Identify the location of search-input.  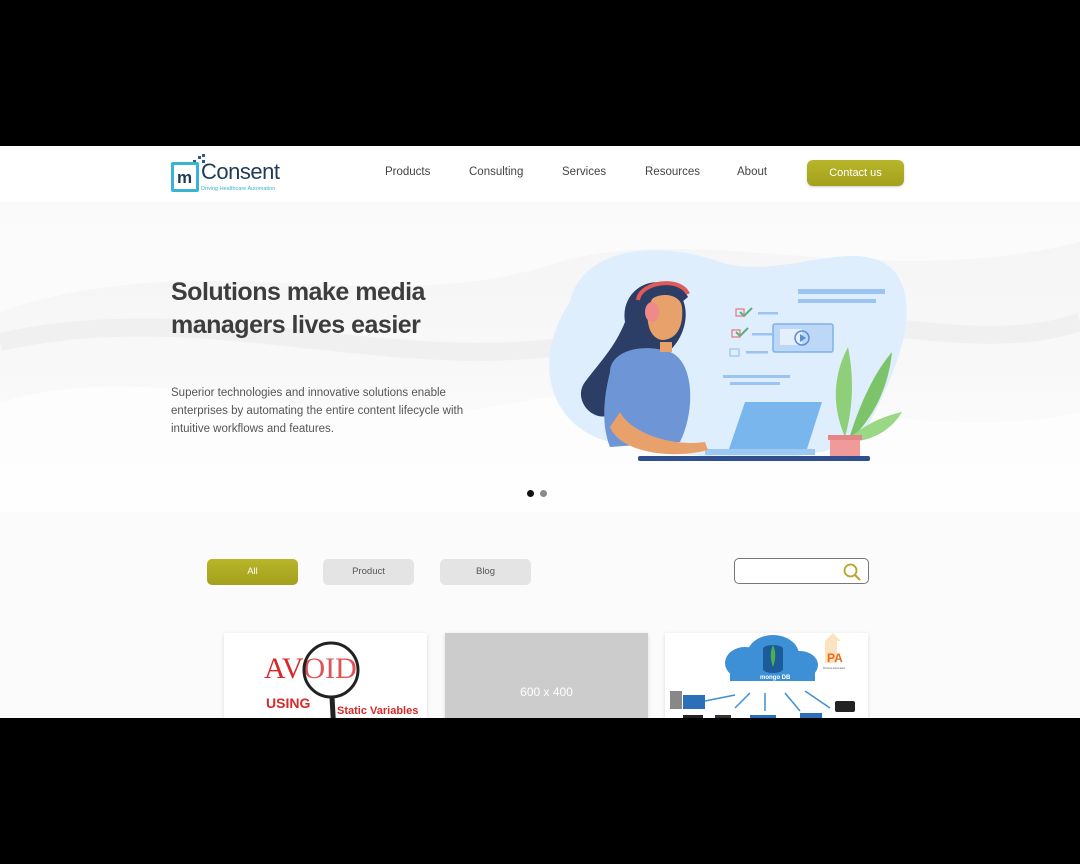
(791, 571).